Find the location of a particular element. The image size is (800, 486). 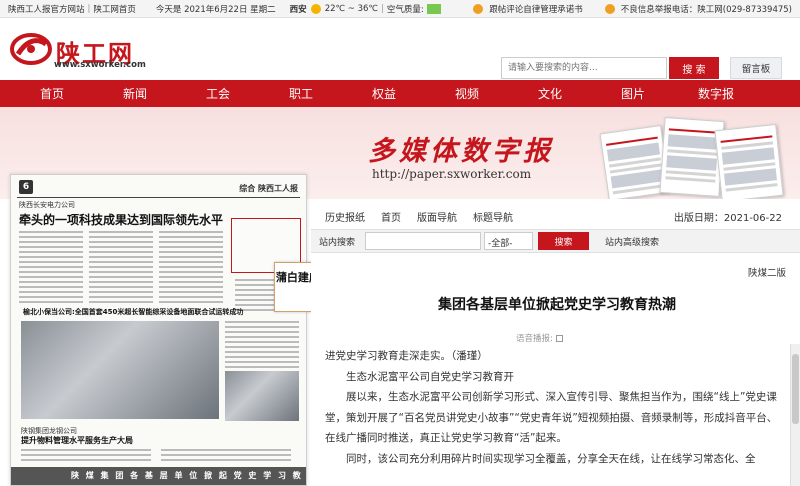

nav-item-workers: 职工 is located at coordinates (301, 93).